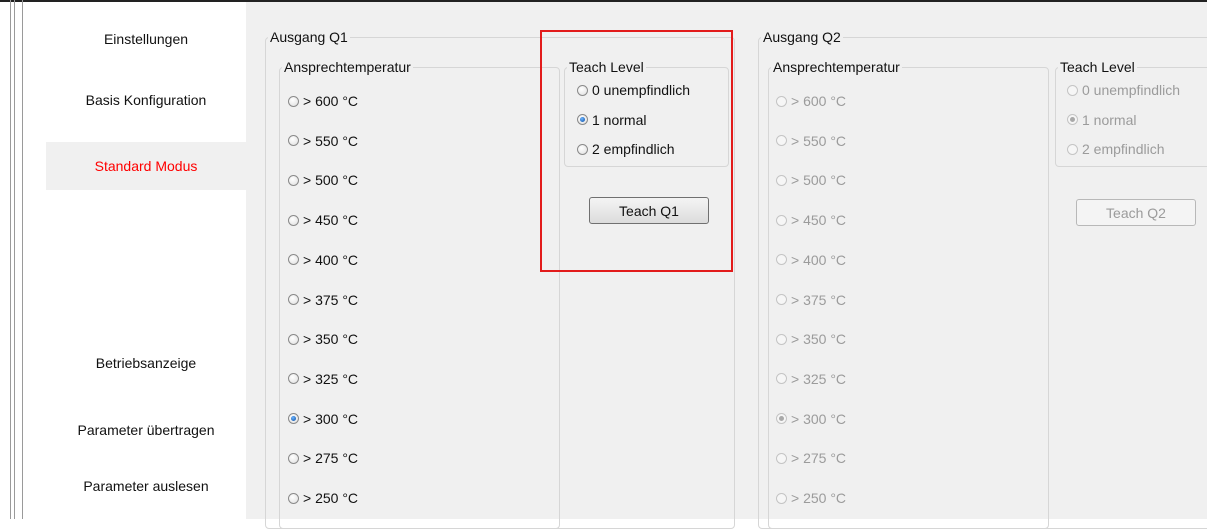 The image size is (1207, 529). Describe the element at coordinates (146, 39) in the screenshot. I see `sidebar-item-einstellungen: Einstellungen` at that location.